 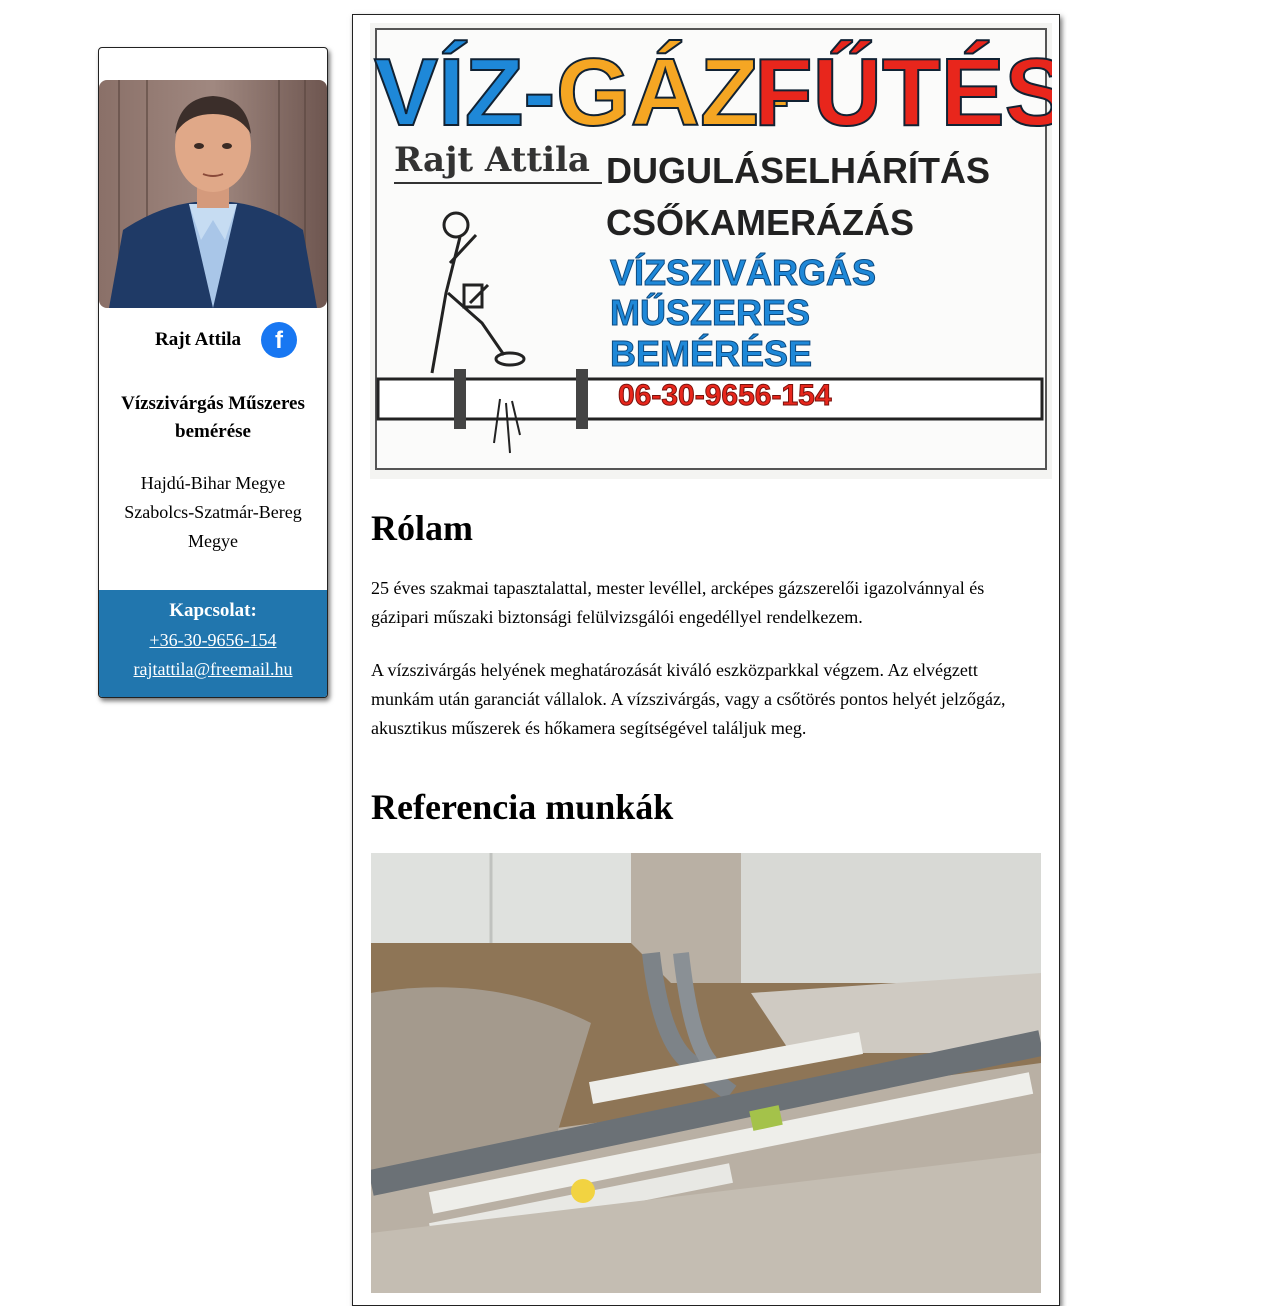 What do you see at coordinates (492, 160) in the screenshot?
I see `banner-owner: Rajt Attila` at bounding box center [492, 160].